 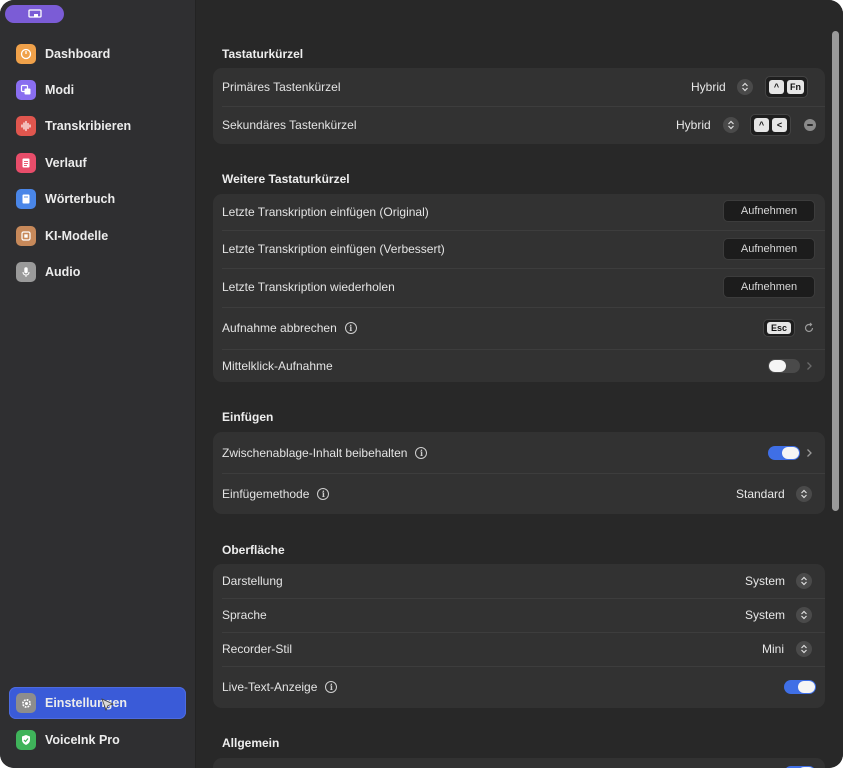 I want to click on sidebar-item-transkribieren: Transkribieren, so click(x=97, y=126).